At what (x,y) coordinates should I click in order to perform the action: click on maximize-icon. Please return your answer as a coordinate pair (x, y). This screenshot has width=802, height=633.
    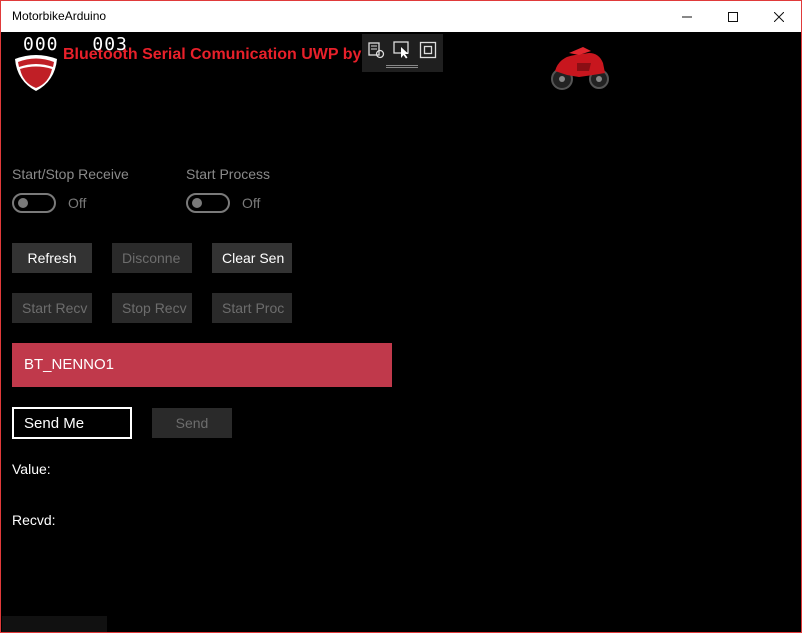
    Looking at the image, I should click on (733, 16).